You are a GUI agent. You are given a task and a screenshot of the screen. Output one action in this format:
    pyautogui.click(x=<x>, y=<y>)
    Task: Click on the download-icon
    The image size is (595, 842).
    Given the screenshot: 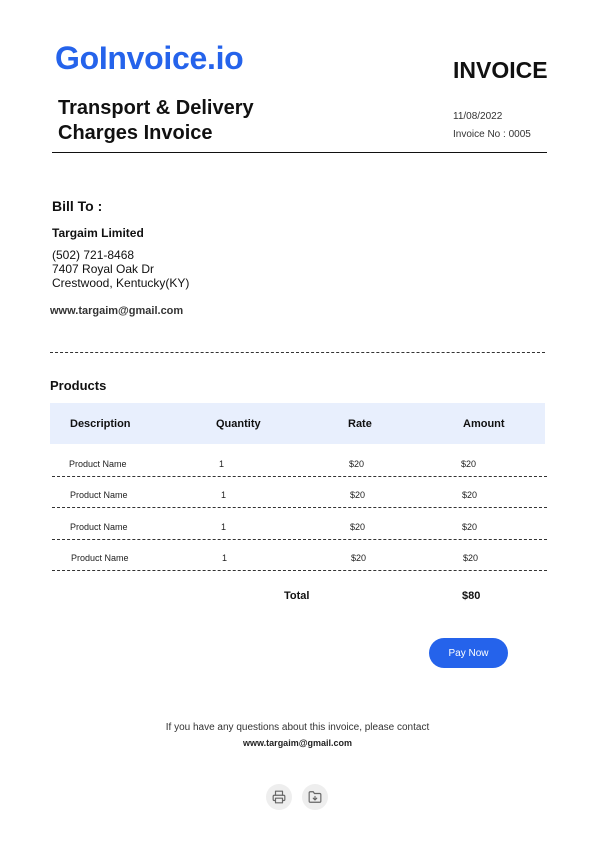 What is the action you would take?
    pyautogui.click(x=315, y=797)
    